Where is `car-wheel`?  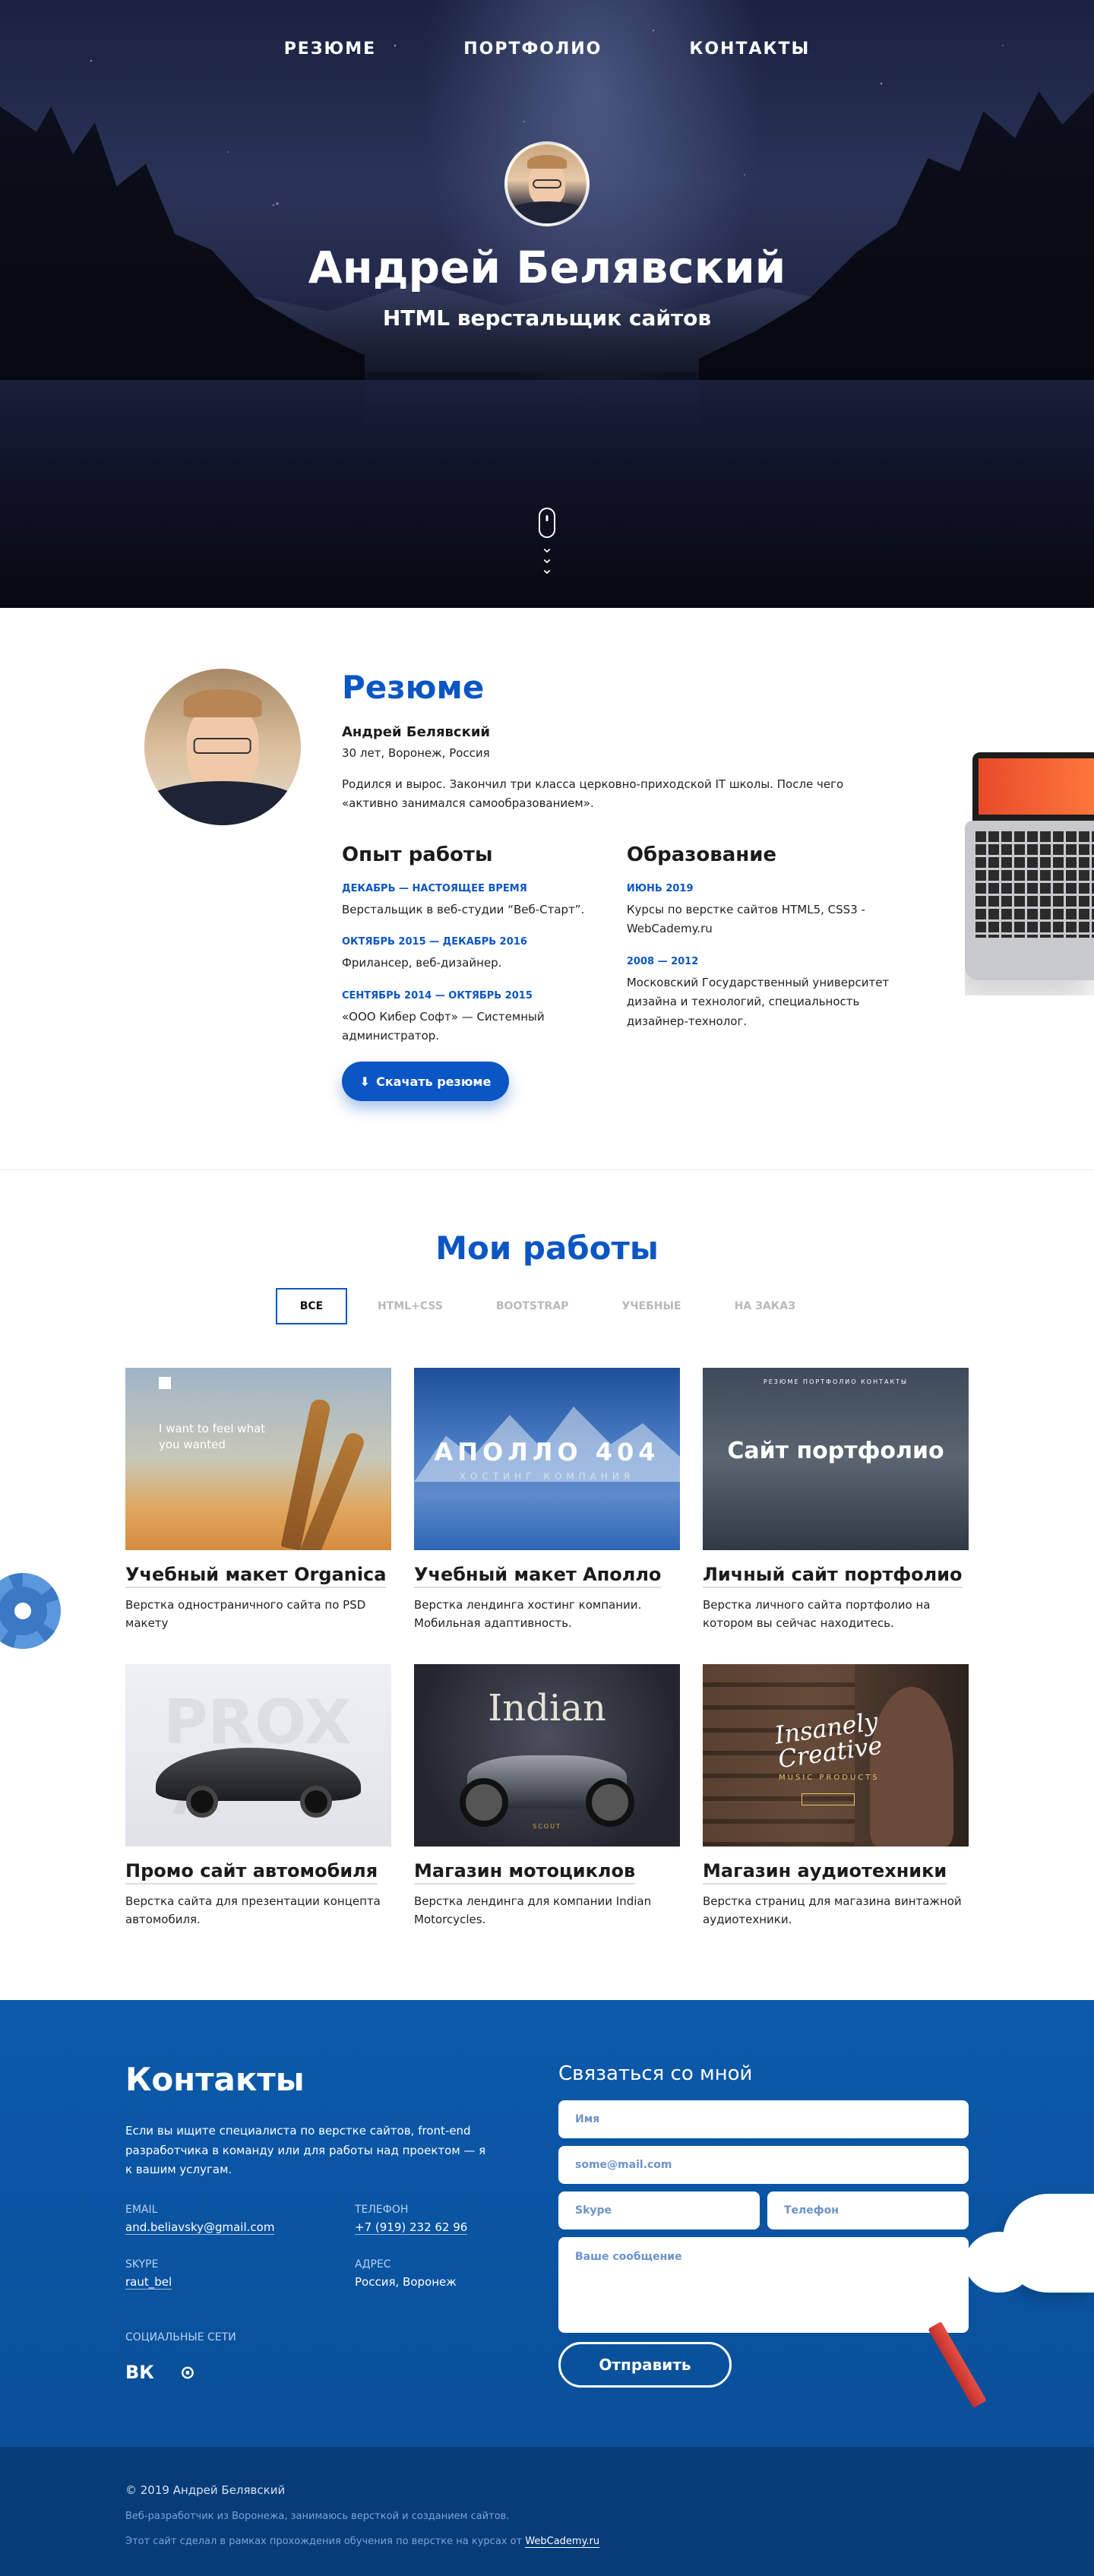 car-wheel is located at coordinates (316, 1802).